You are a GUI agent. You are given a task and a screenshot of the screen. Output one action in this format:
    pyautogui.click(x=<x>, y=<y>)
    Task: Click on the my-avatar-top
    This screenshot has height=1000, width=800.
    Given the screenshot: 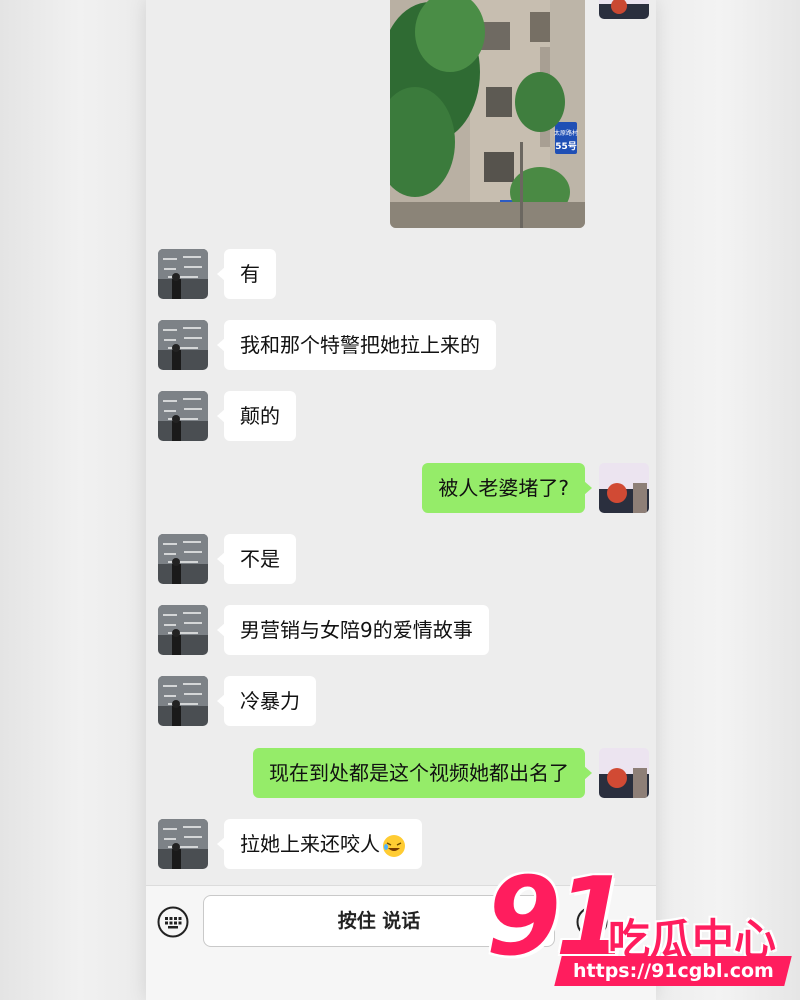 What is the action you would take?
    pyautogui.click(x=624, y=9)
    